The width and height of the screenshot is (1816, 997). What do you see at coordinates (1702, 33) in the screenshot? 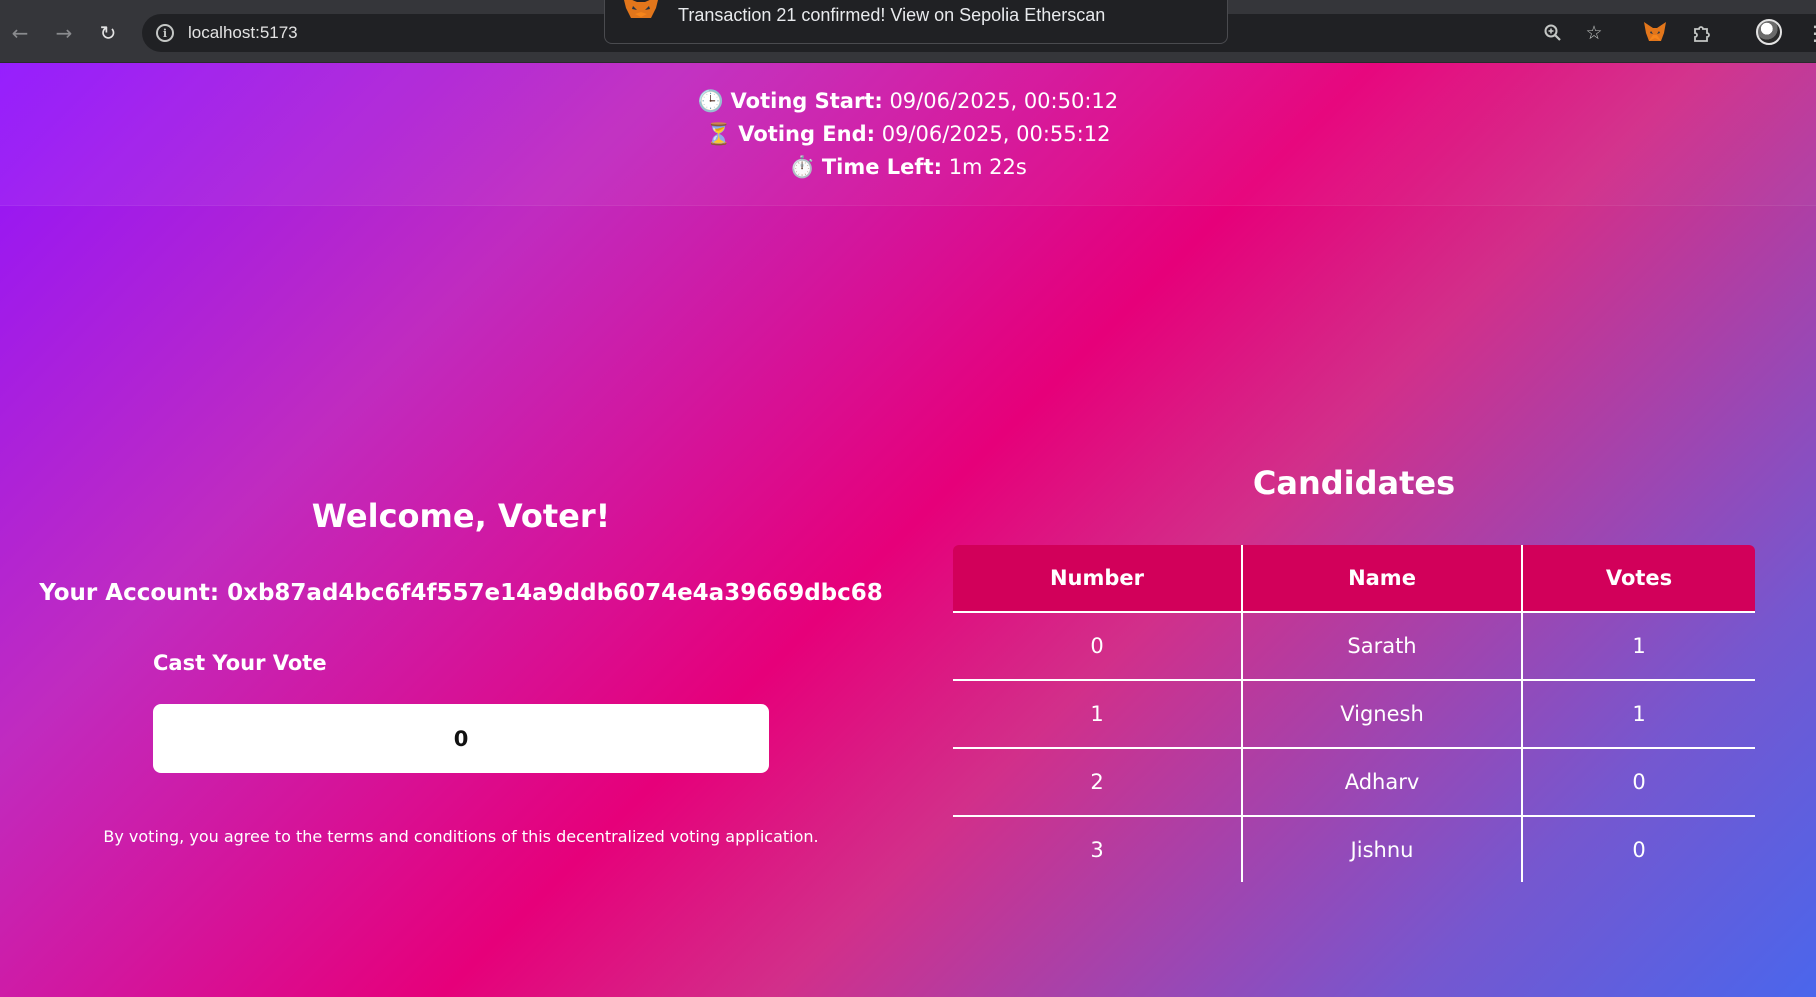
I see `puzzle-icon` at bounding box center [1702, 33].